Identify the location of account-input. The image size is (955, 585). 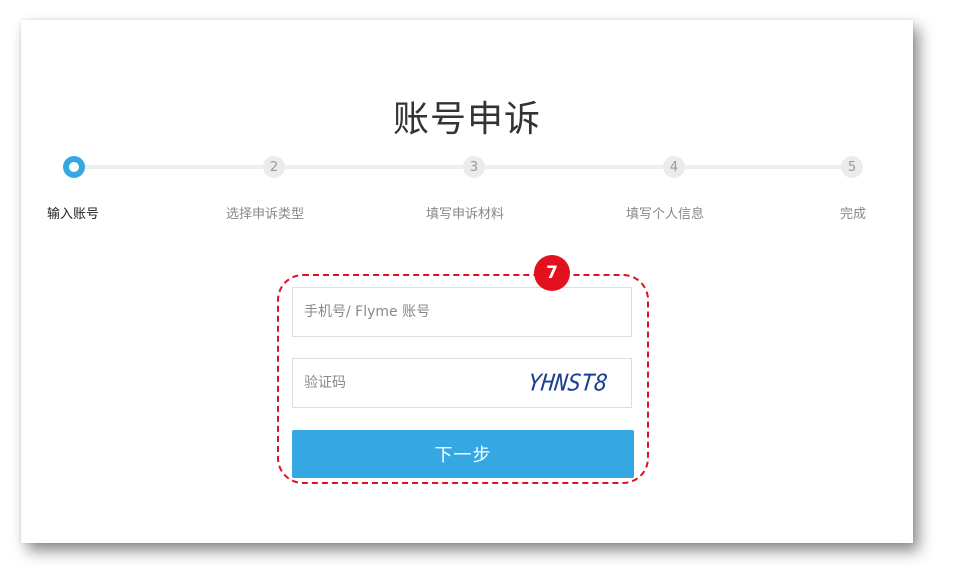
(462, 312).